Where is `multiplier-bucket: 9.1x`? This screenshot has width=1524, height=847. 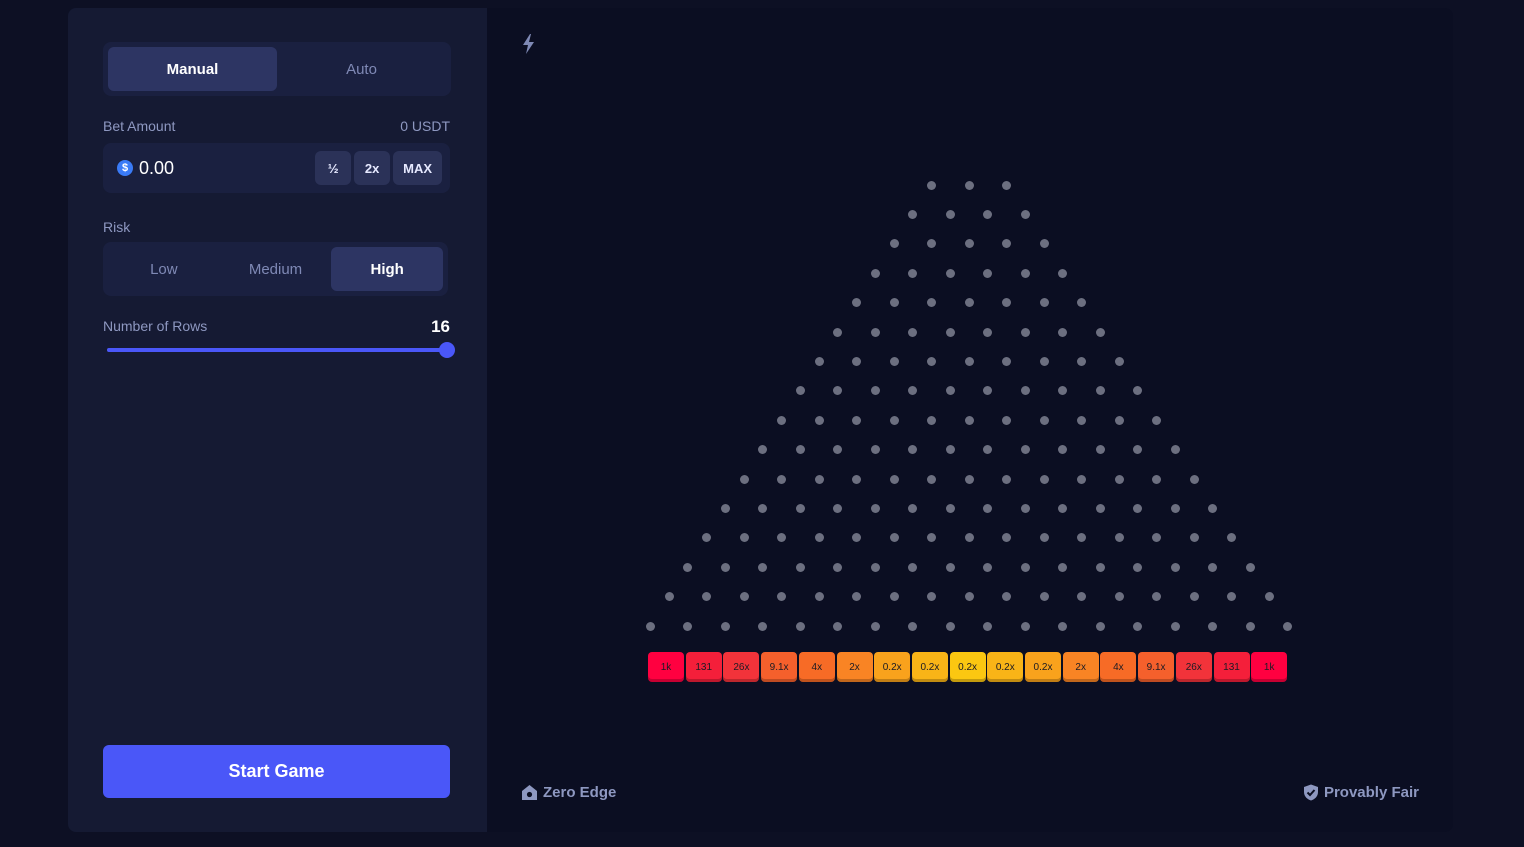
multiplier-bucket: 9.1x is located at coordinates (1156, 667).